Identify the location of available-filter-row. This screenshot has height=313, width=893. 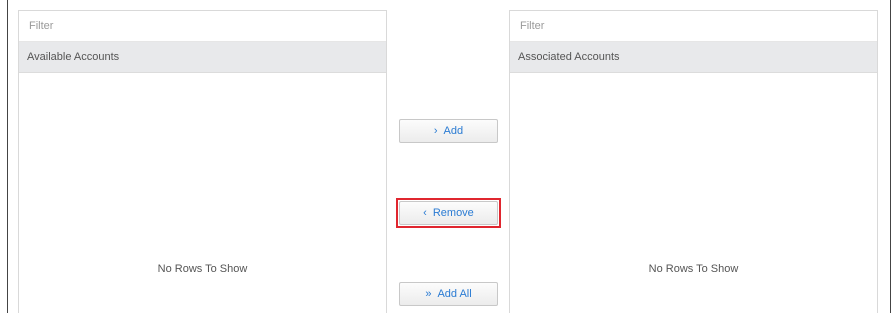
(202, 26).